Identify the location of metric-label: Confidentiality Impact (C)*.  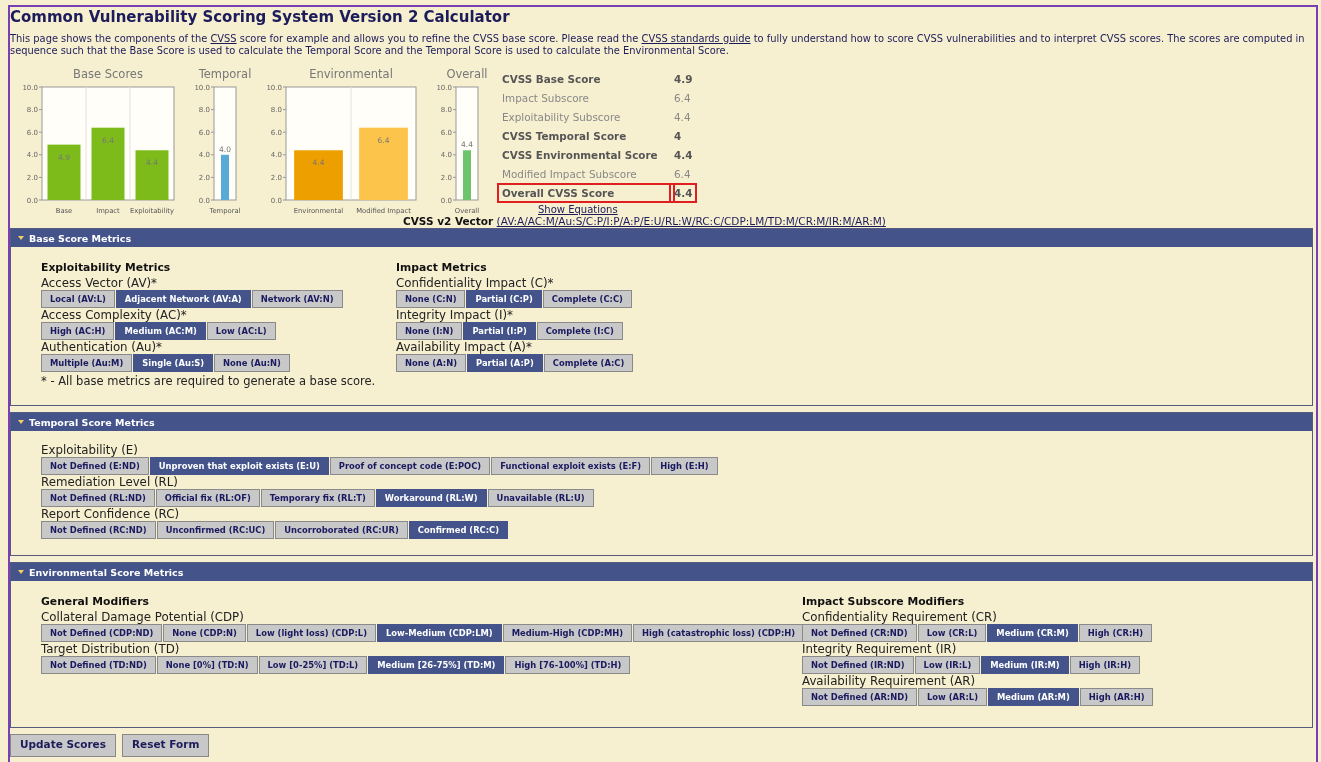
(475, 283).